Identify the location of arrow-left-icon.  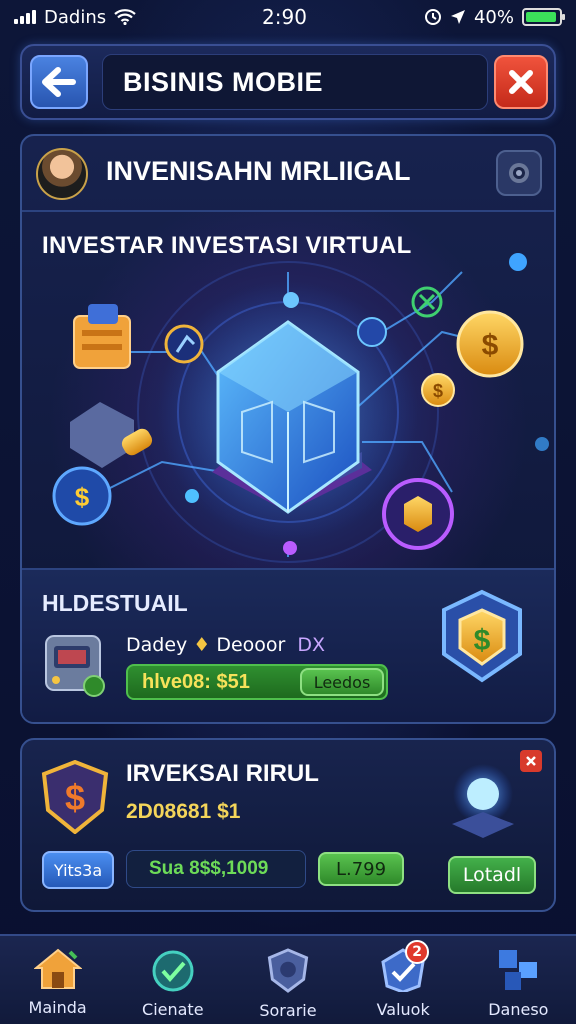
(59, 82).